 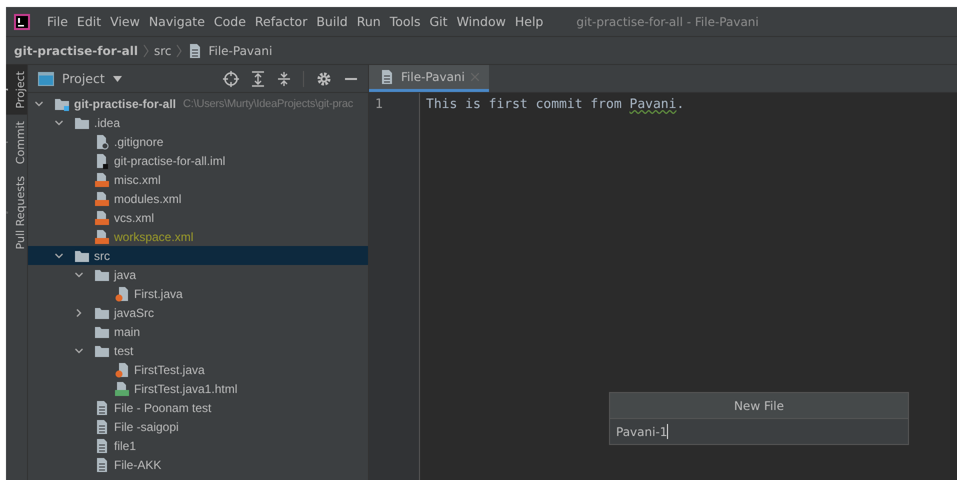 I want to click on code-line: This is first commit from Pavani., so click(x=555, y=104).